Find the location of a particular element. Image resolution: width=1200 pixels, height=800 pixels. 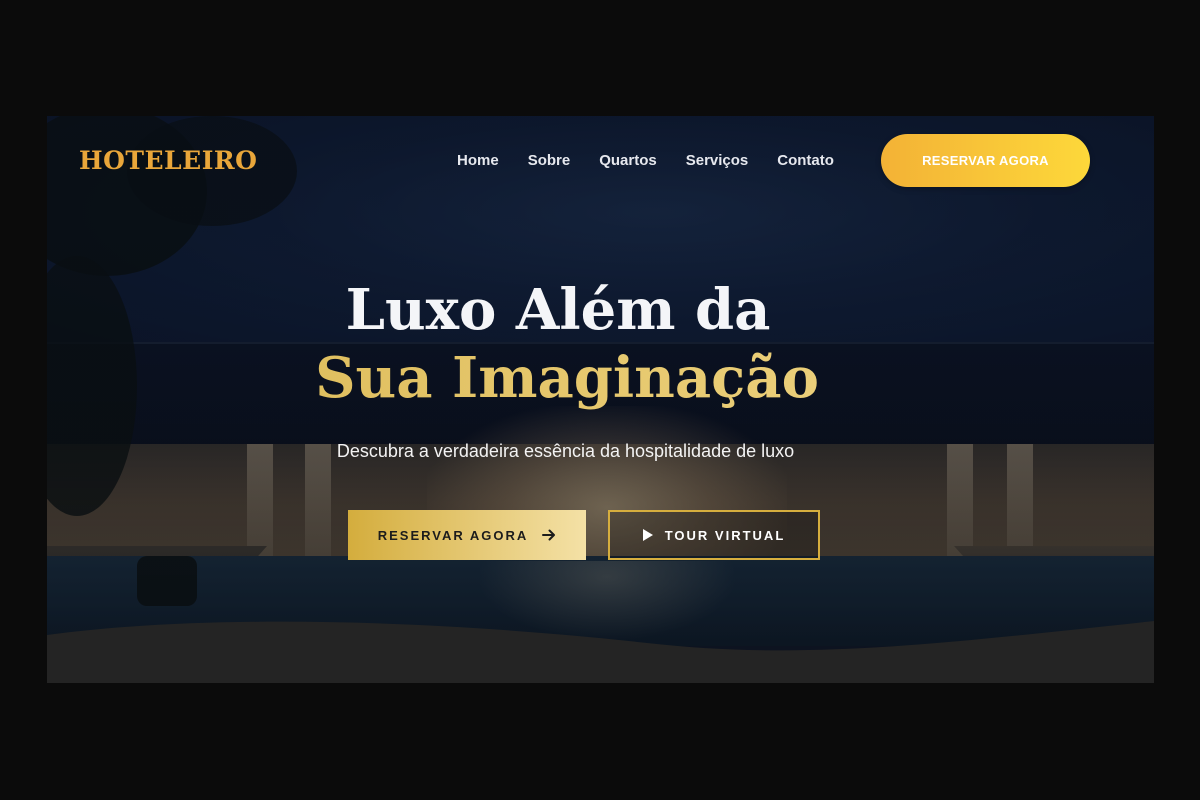

virtual-tour-label: TOUR VIRTUAL is located at coordinates (725, 535).